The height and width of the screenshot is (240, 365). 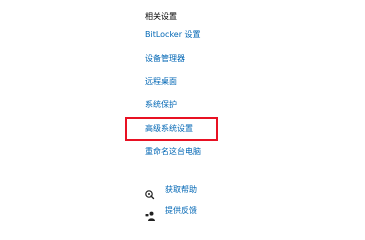 What do you see at coordinates (161, 82) in the screenshot?
I see `remote-desktop-link: 远程桌面` at bounding box center [161, 82].